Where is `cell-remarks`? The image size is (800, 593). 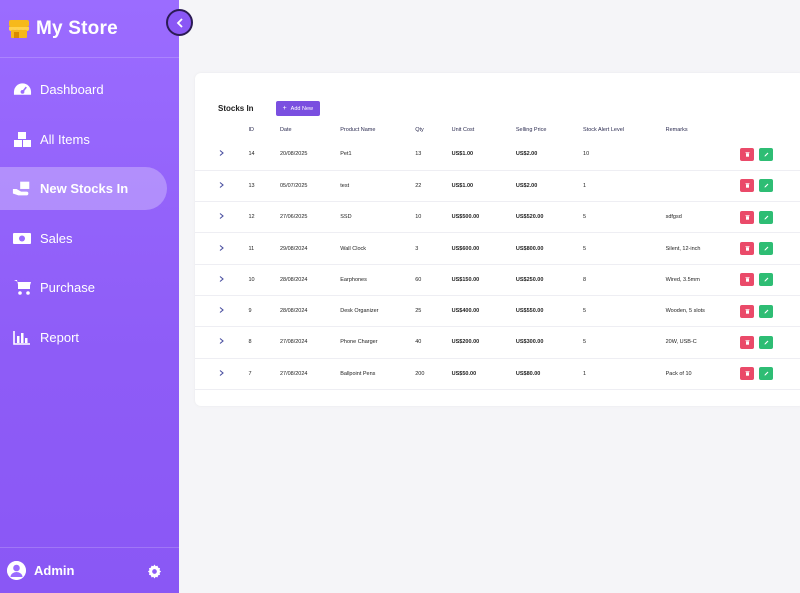
cell-remarks is located at coordinates (703, 155).